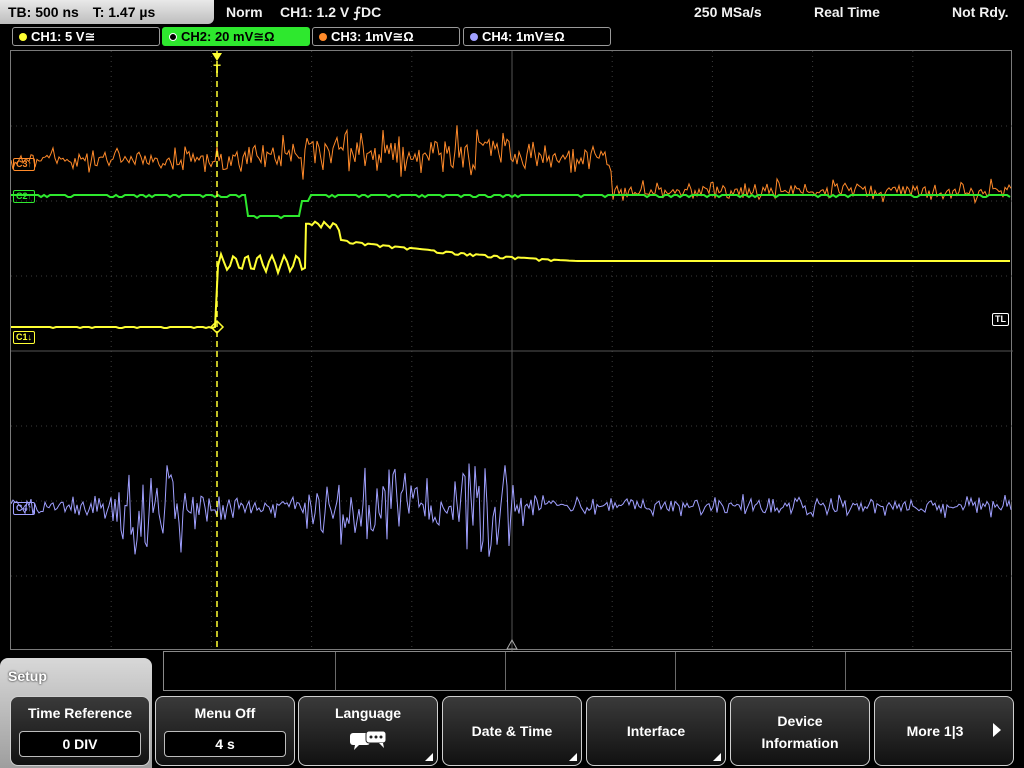 The height and width of the screenshot is (768, 1024). Describe the element at coordinates (980, 12) in the screenshot. I see `acquisition-status: Not Rdy.` at that location.